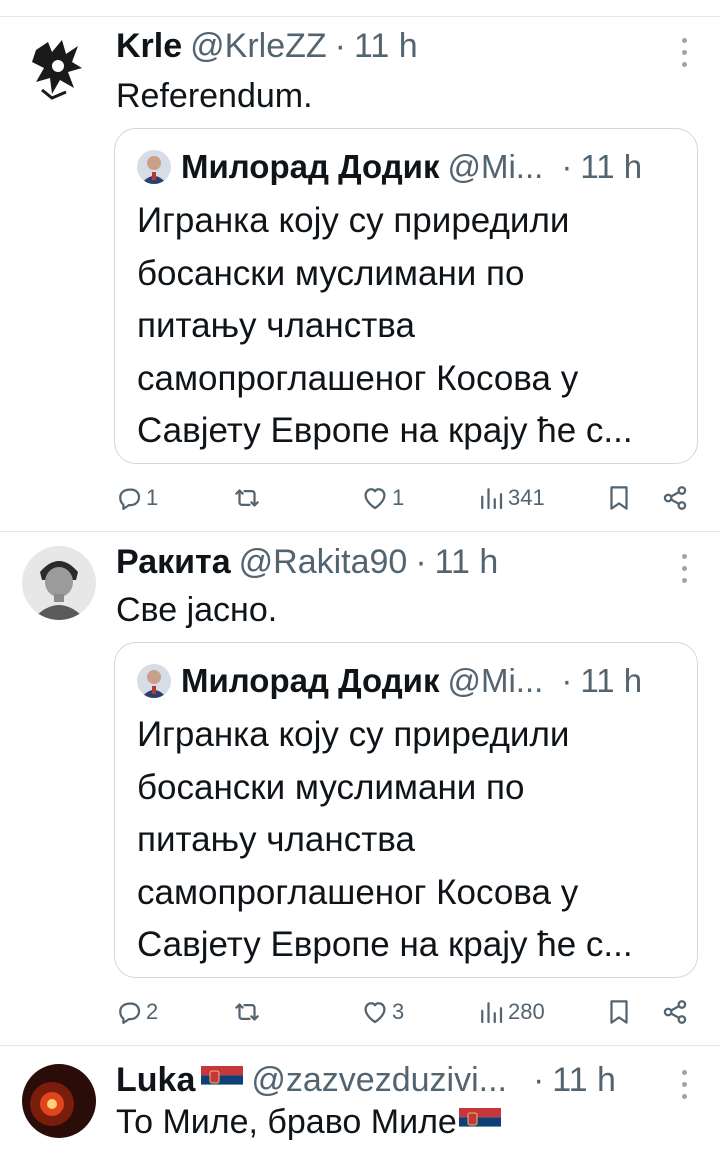 This screenshot has height=1158, width=720. I want to click on author-name: Ракита, so click(173, 562).